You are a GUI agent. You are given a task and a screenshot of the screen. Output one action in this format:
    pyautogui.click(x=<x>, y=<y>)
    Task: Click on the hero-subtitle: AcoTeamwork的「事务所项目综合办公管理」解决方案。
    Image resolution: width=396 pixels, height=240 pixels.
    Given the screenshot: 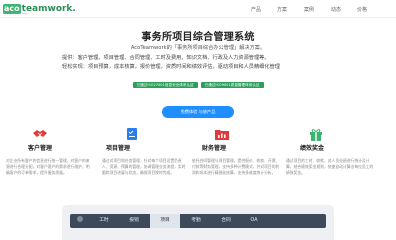 What is the action you would take?
    pyautogui.click(x=198, y=48)
    